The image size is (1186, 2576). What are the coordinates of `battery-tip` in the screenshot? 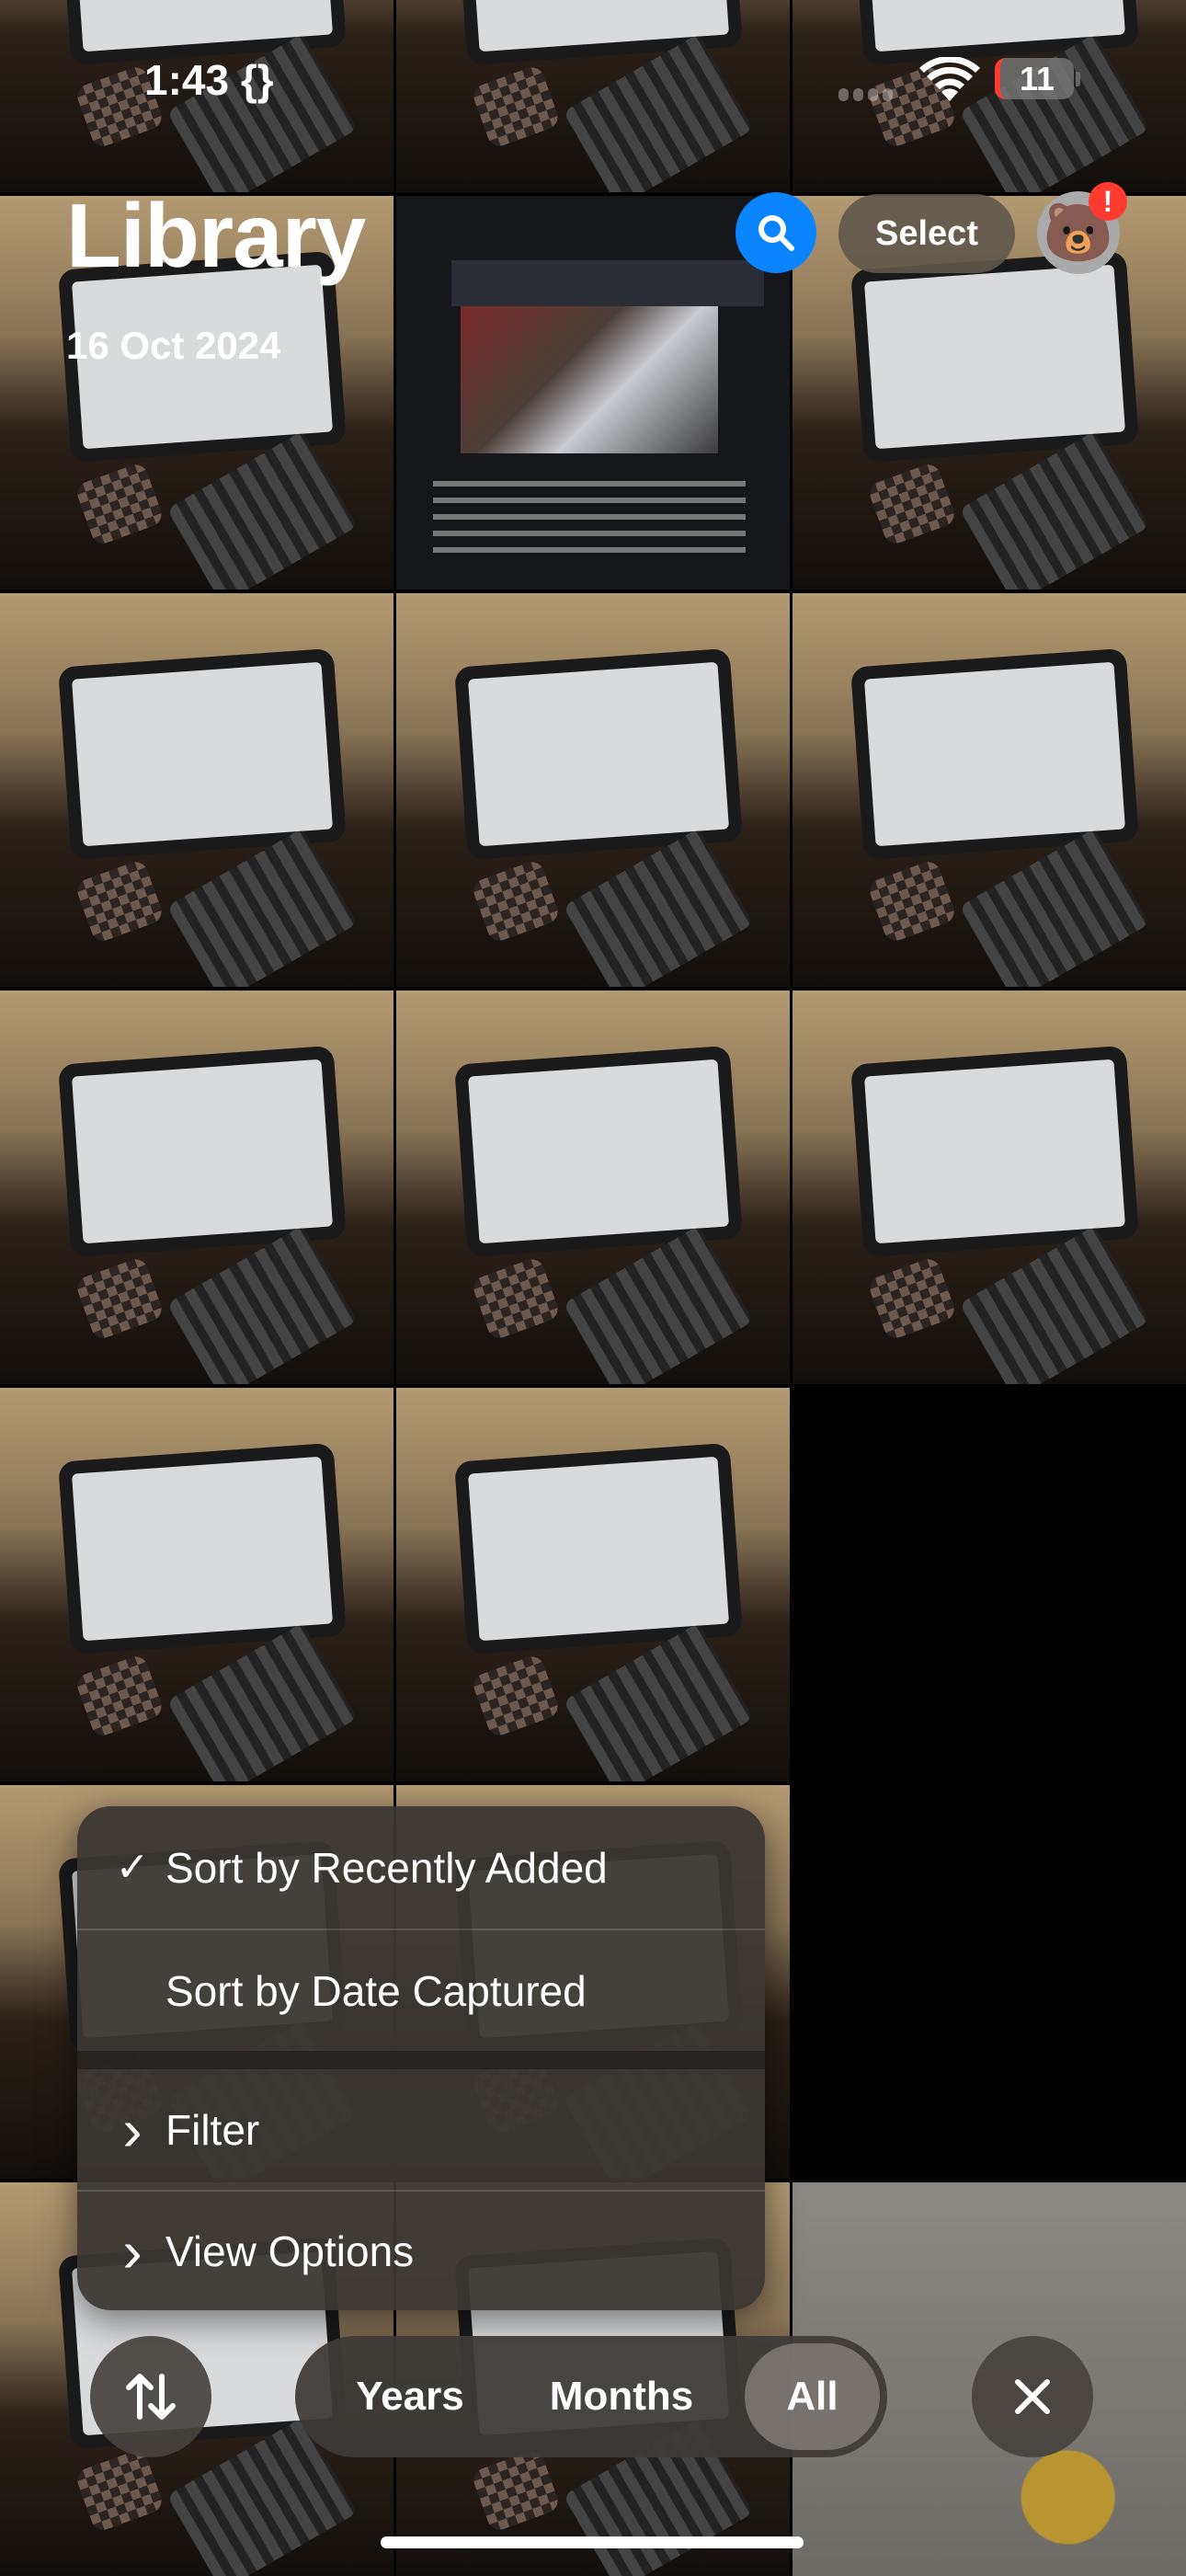 It's located at (1078, 79).